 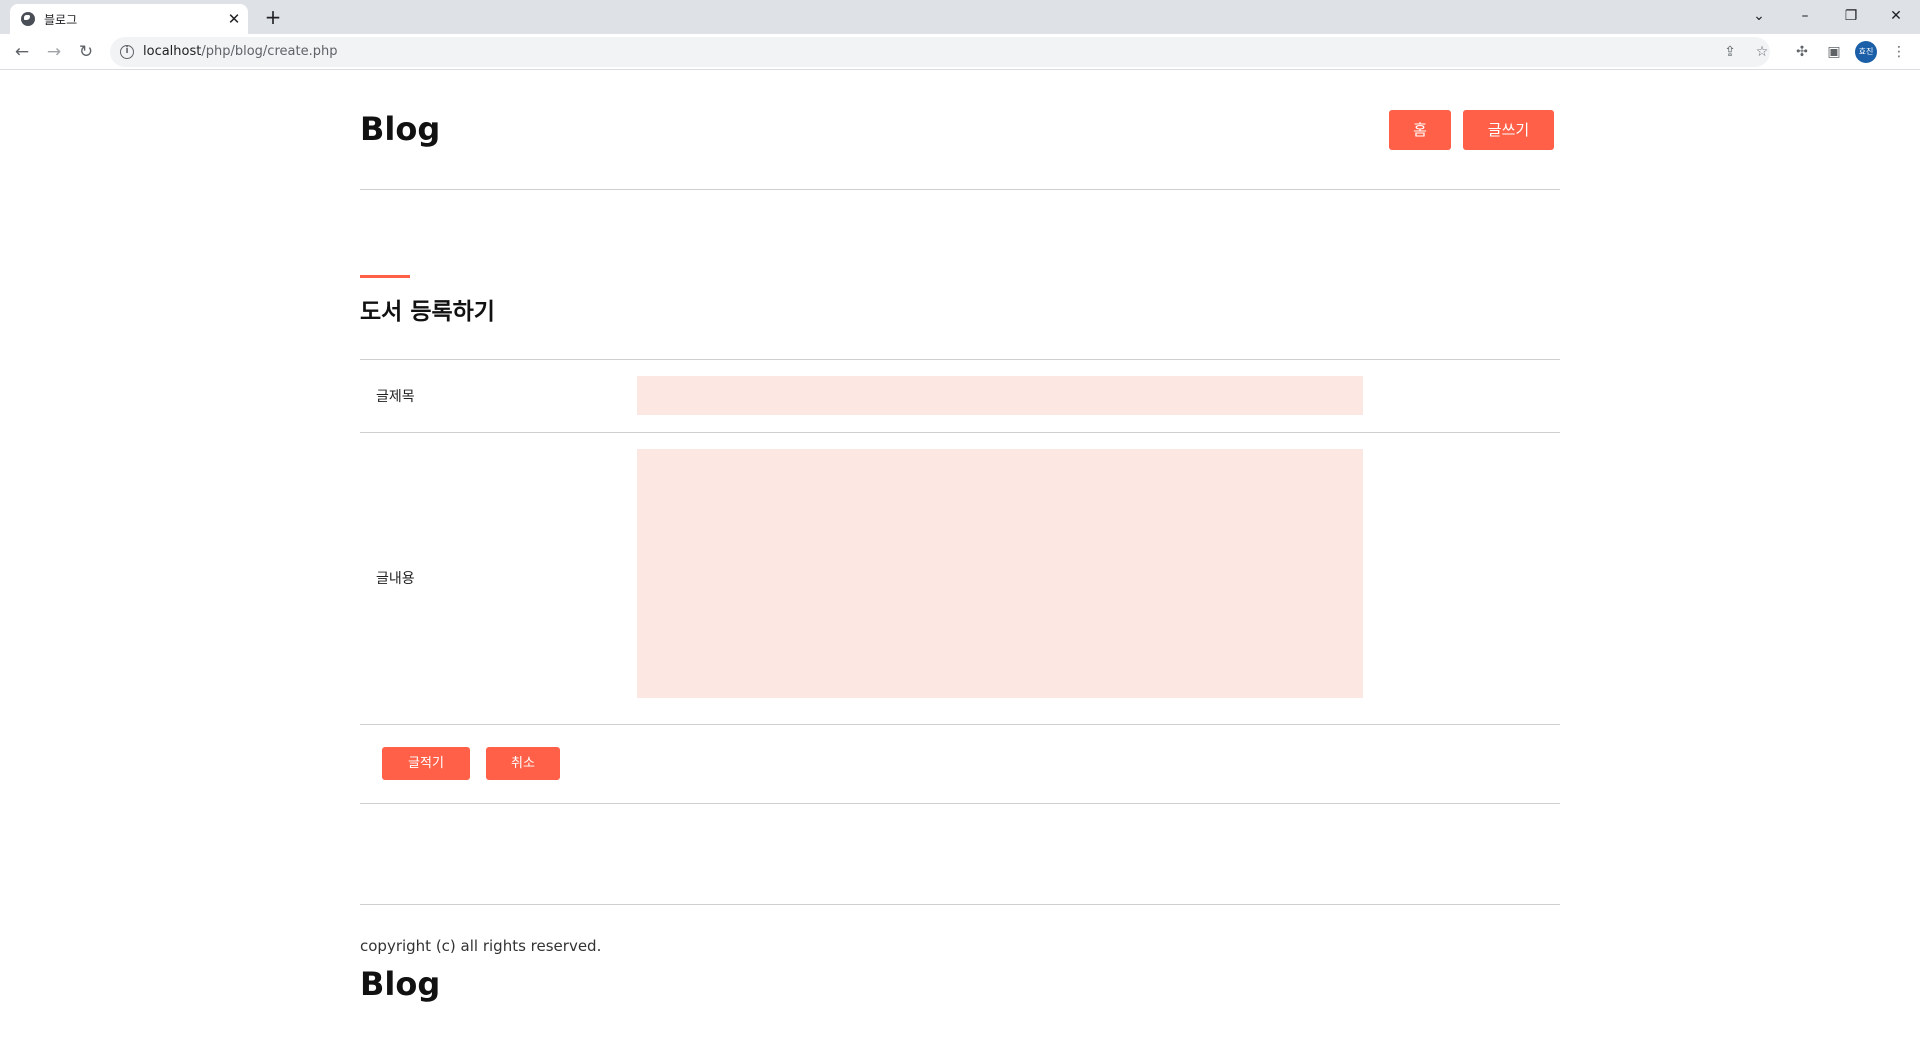 I want to click on star-icon: ☆, so click(x=1762, y=52).